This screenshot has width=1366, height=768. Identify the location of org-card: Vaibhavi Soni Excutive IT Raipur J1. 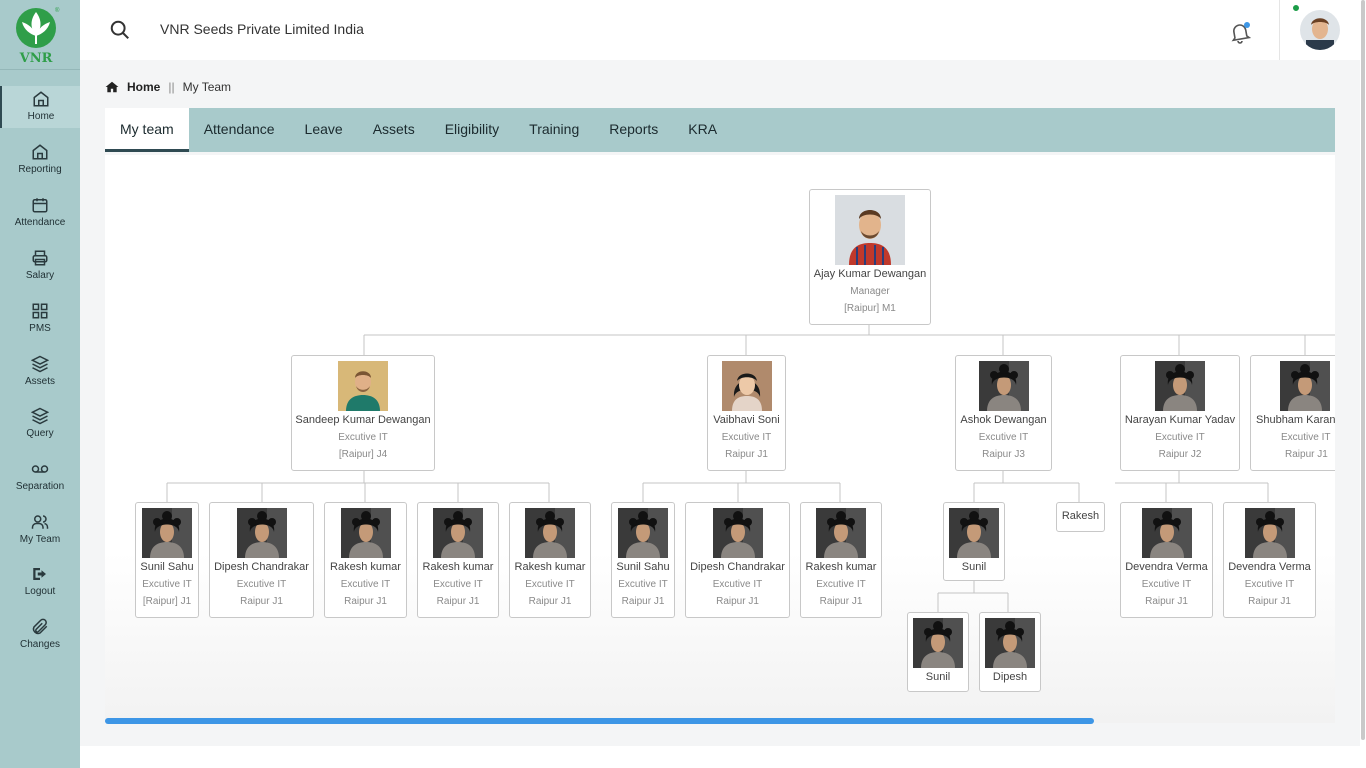
(746, 413).